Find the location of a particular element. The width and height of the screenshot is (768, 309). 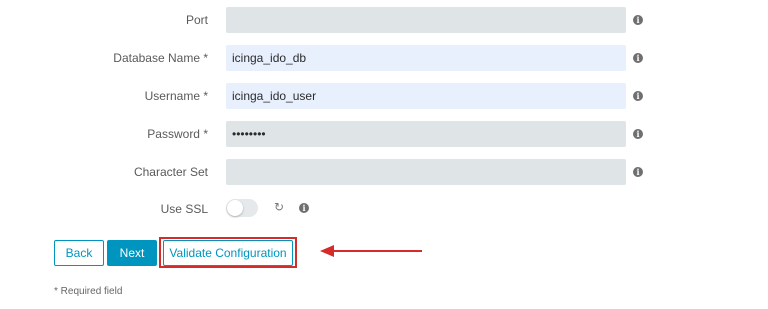

use-ssl-label: Use SSL is located at coordinates (184, 209).